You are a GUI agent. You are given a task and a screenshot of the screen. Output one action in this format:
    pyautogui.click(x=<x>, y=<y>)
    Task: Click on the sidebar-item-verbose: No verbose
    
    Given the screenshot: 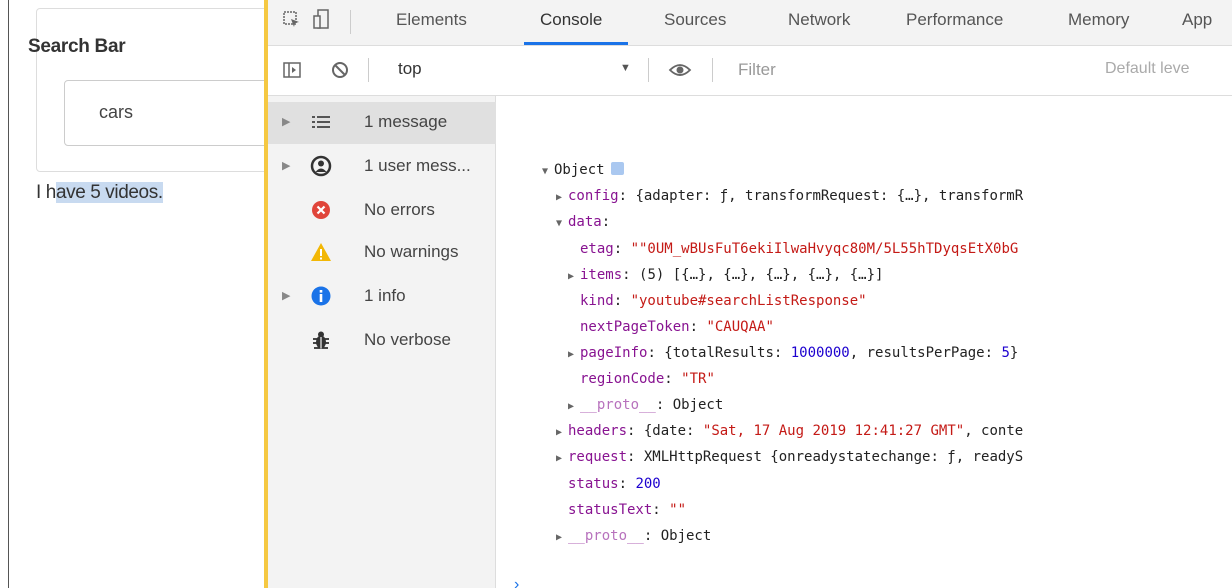 What is the action you would take?
    pyautogui.click(x=382, y=341)
    